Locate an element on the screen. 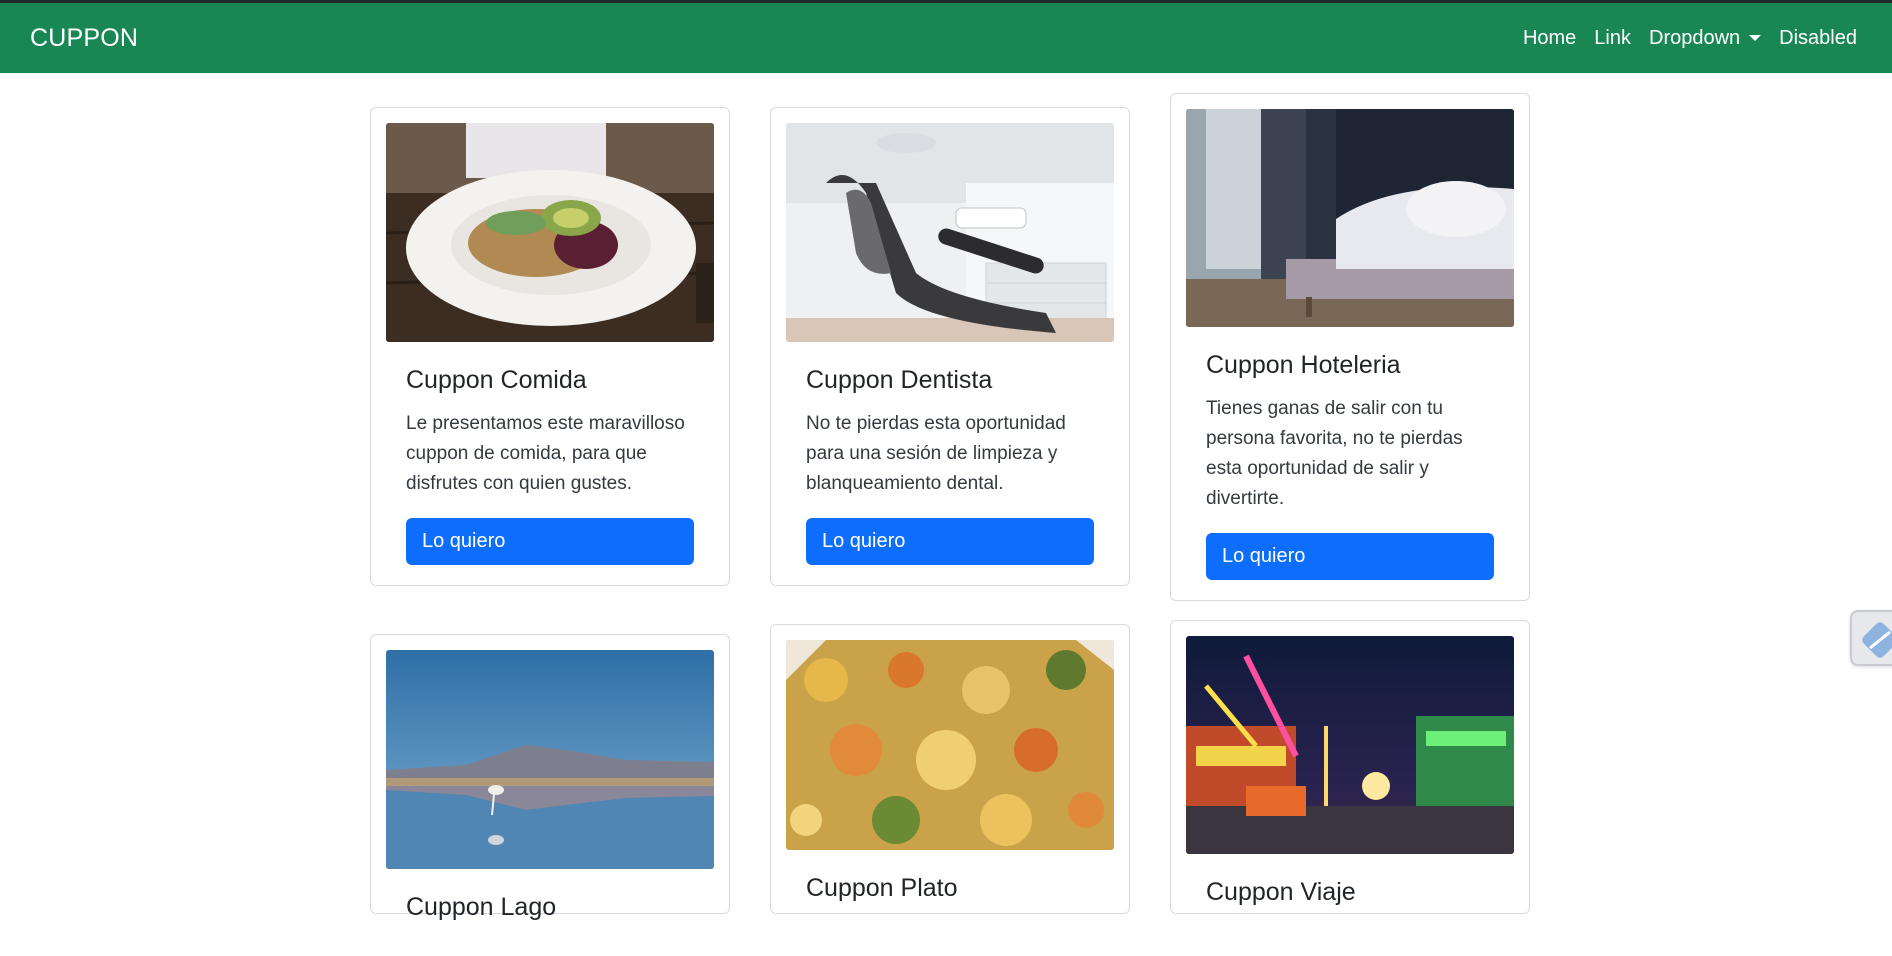  food-salad-photo is located at coordinates (550, 232).